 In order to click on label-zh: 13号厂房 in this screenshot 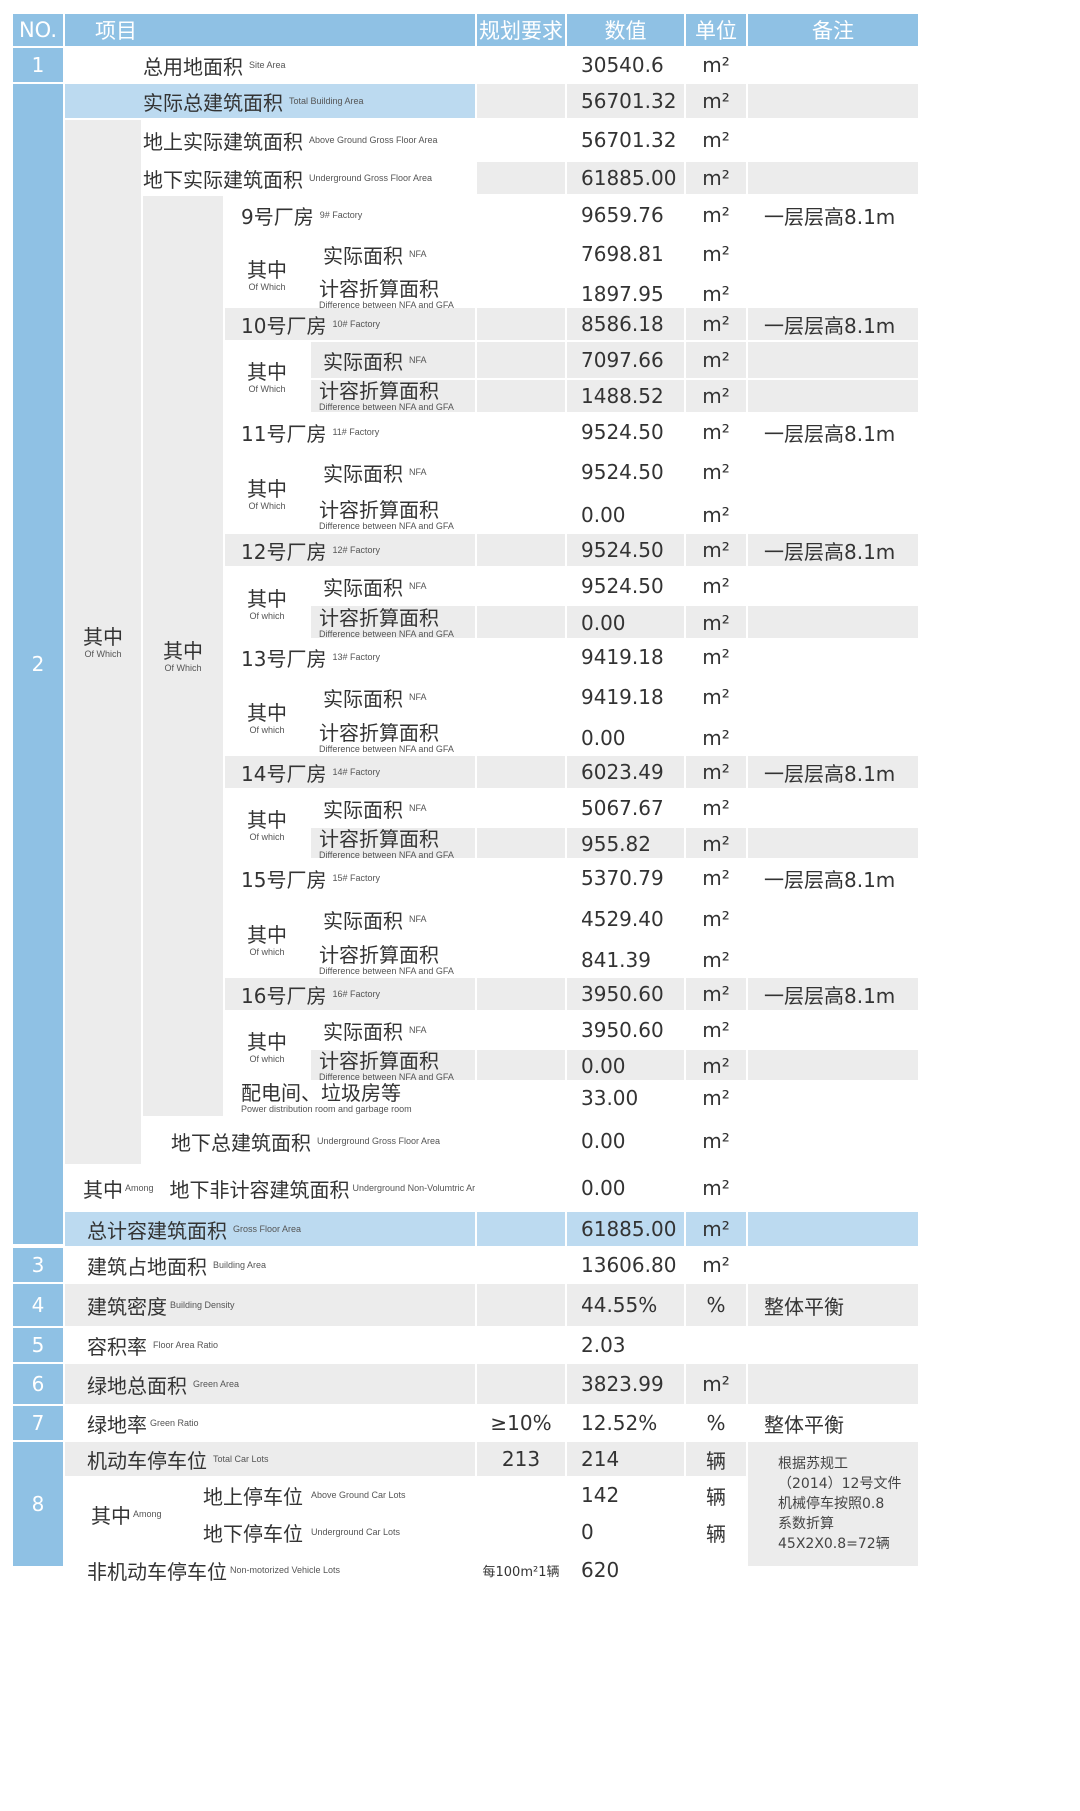, I will do `click(284, 658)`.